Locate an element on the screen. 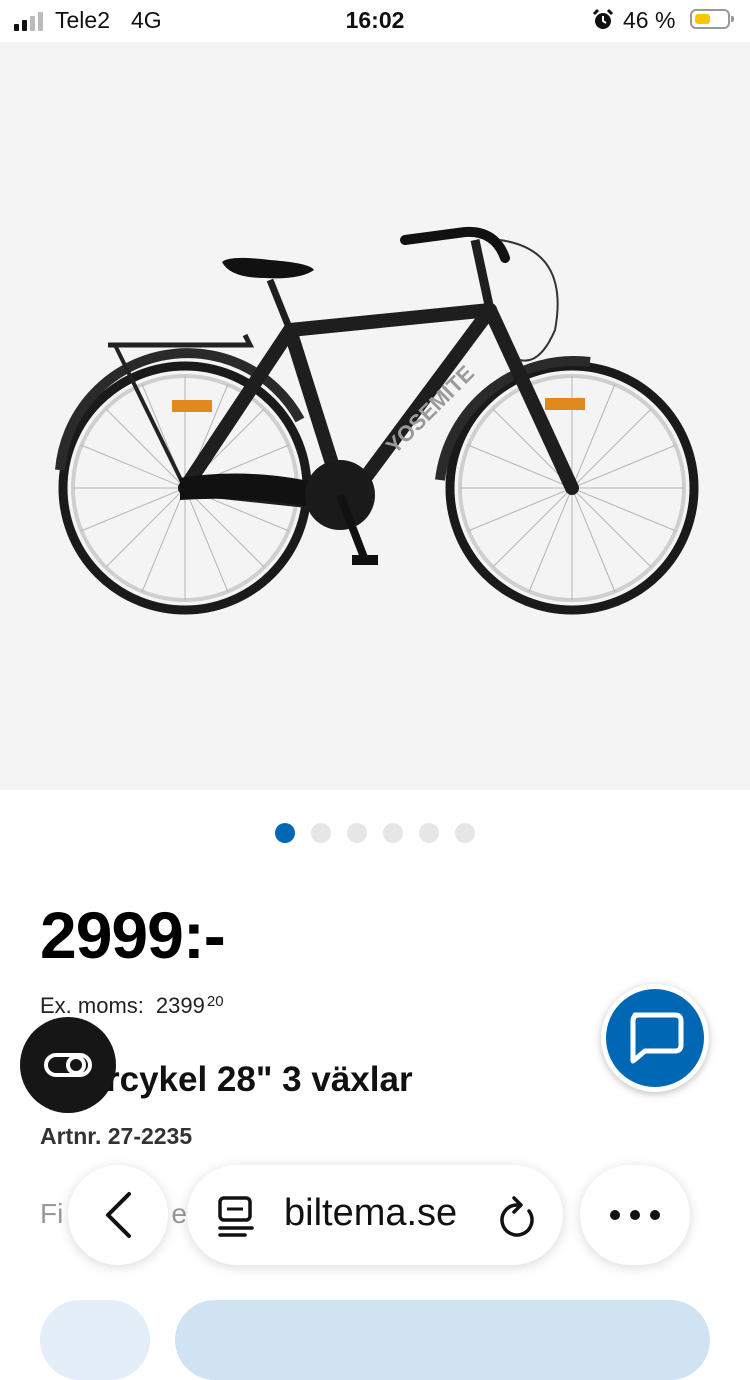 The width and height of the screenshot is (750, 1380). carousel-dots is located at coordinates (375, 833).